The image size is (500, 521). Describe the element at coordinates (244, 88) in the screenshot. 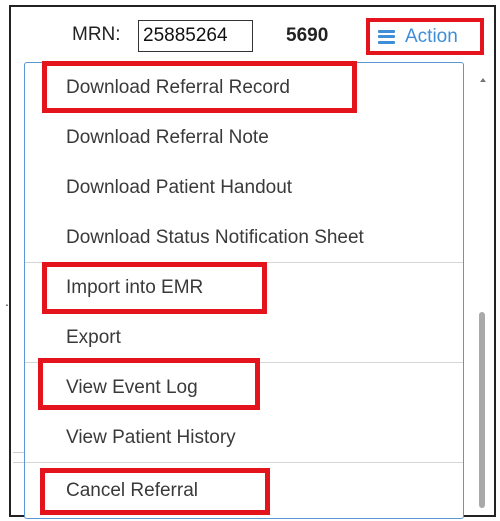

I see `menu-item-download-referral-record: Download Referral Record` at that location.